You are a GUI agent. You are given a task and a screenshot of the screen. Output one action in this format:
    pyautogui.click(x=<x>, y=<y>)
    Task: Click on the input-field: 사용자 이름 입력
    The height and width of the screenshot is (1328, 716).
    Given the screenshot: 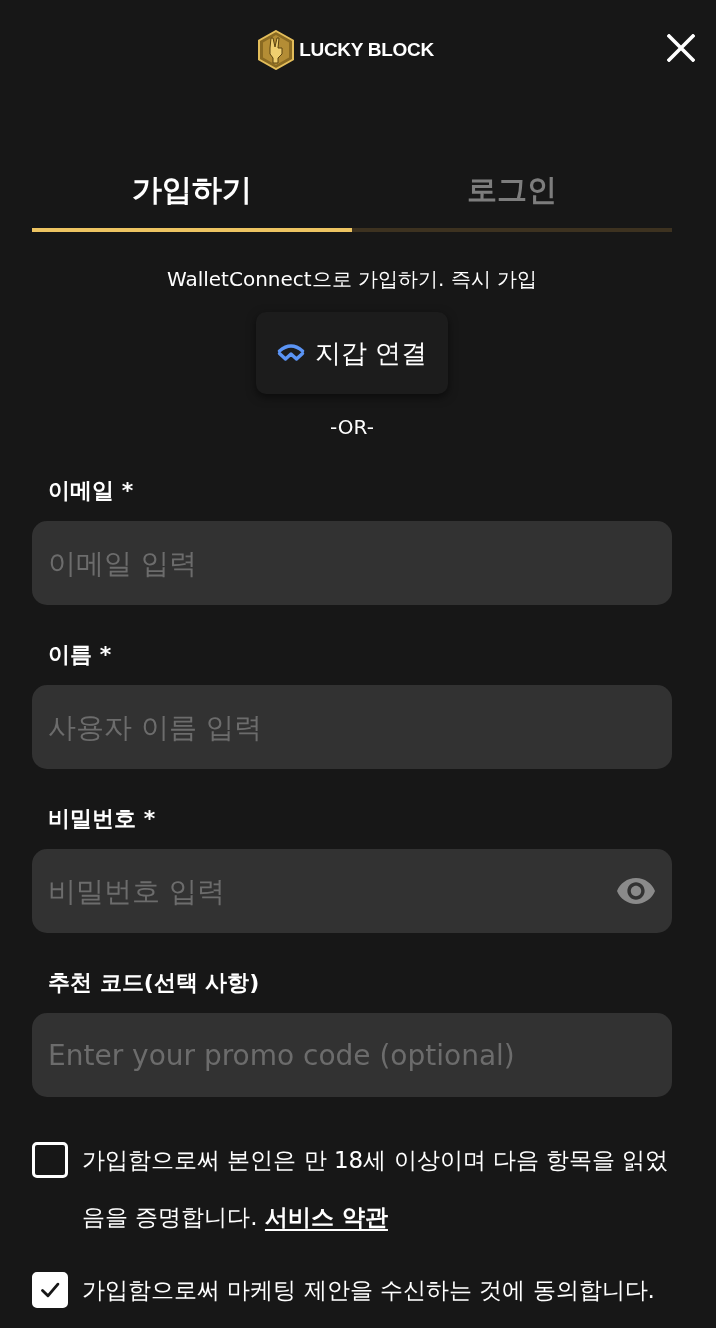 What is the action you would take?
    pyautogui.click(x=352, y=727)
    